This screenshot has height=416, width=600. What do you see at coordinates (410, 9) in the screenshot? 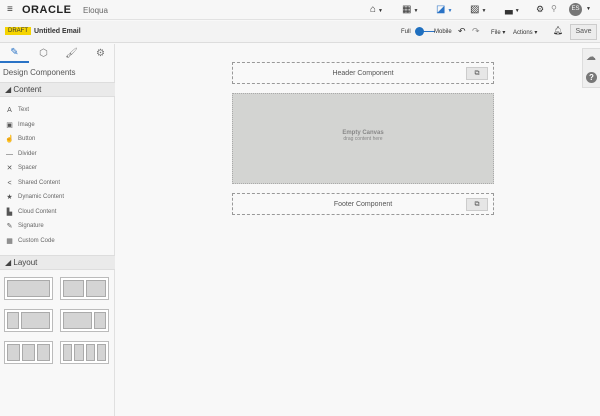
I see `orchestration-nav-icon: ▦ ▼` at bounding box center [410, 9].